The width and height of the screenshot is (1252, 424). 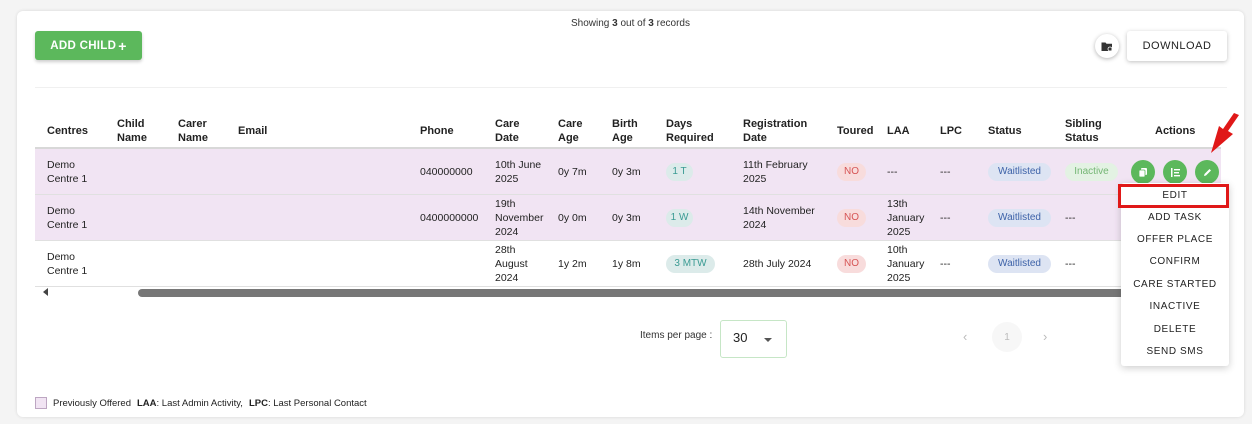 What do you see at coordinates (690, 131) in the screenshot?
I see `column-header: Days Required` at bounding box center [690, 131].